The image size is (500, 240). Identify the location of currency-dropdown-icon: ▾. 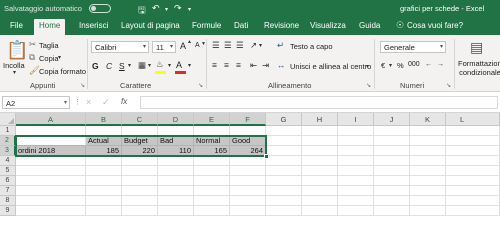
(390, 66).